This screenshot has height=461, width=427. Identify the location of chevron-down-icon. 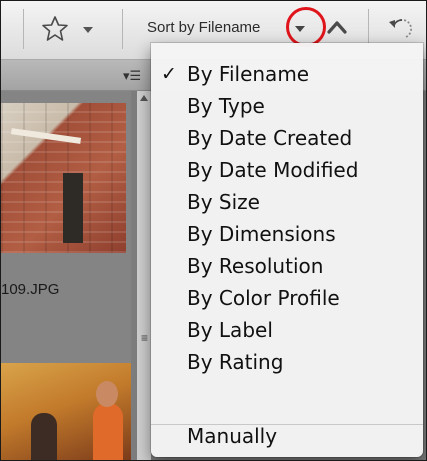
(88, 30).